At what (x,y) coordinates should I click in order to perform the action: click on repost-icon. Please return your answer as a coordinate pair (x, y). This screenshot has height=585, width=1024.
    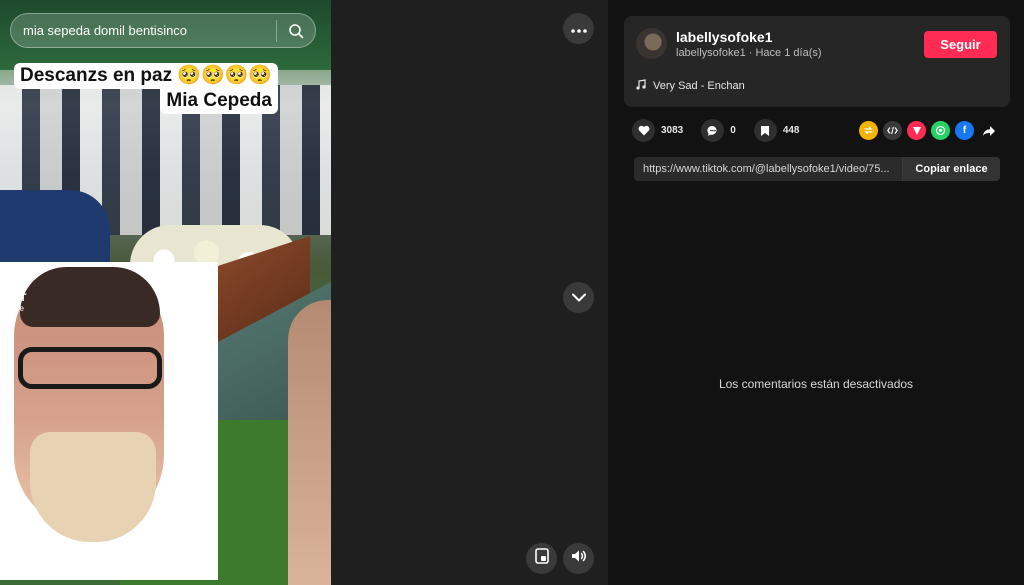
    Looking at the image, I should click on (868, 130).